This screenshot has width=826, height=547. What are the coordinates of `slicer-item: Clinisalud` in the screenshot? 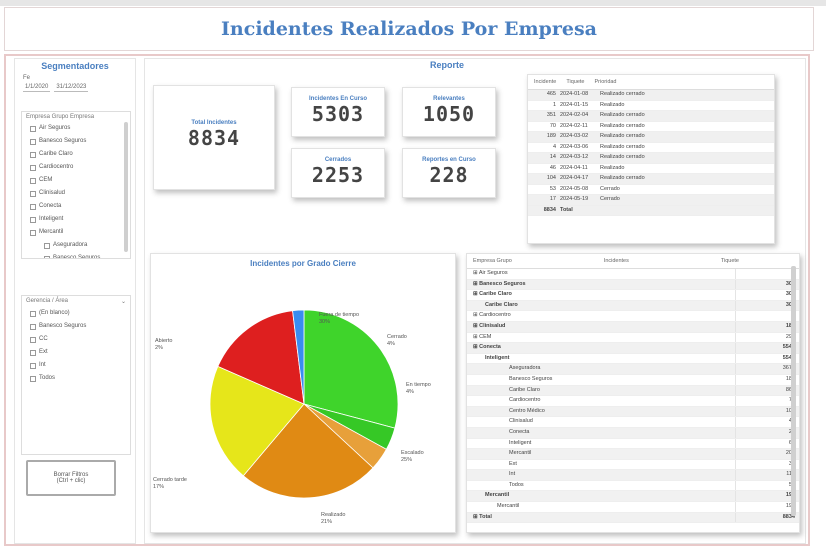 It's located at (76, 193).